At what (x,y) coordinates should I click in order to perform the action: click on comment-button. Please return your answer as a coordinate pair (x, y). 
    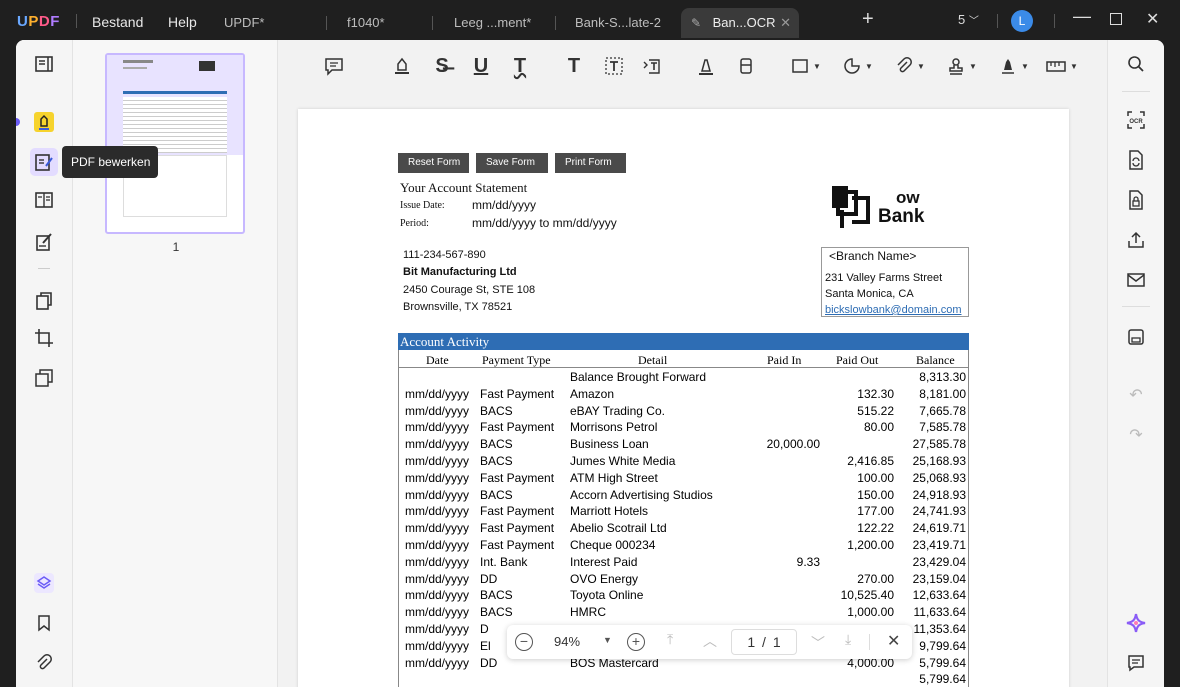
    Looking at the image, I should click on (334, 66).